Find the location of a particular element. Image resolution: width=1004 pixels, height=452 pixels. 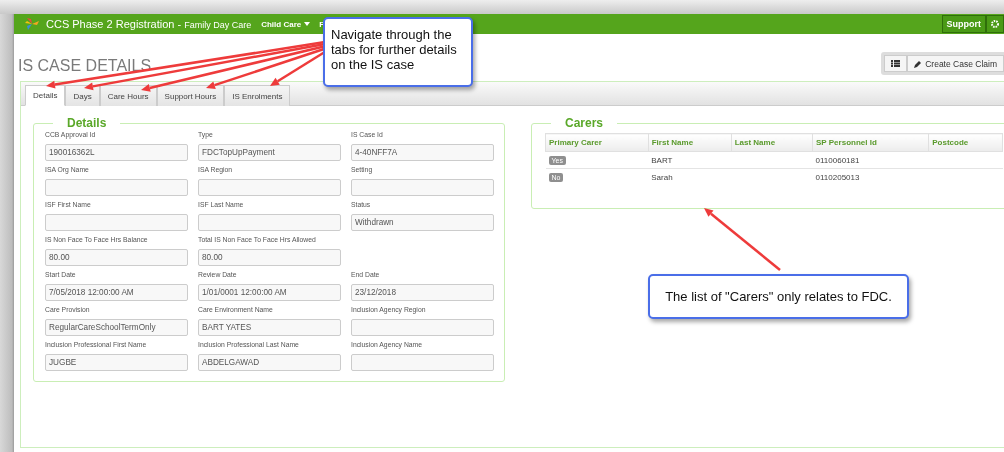

panel-heading: Carers is located at coordinates (584, 123).